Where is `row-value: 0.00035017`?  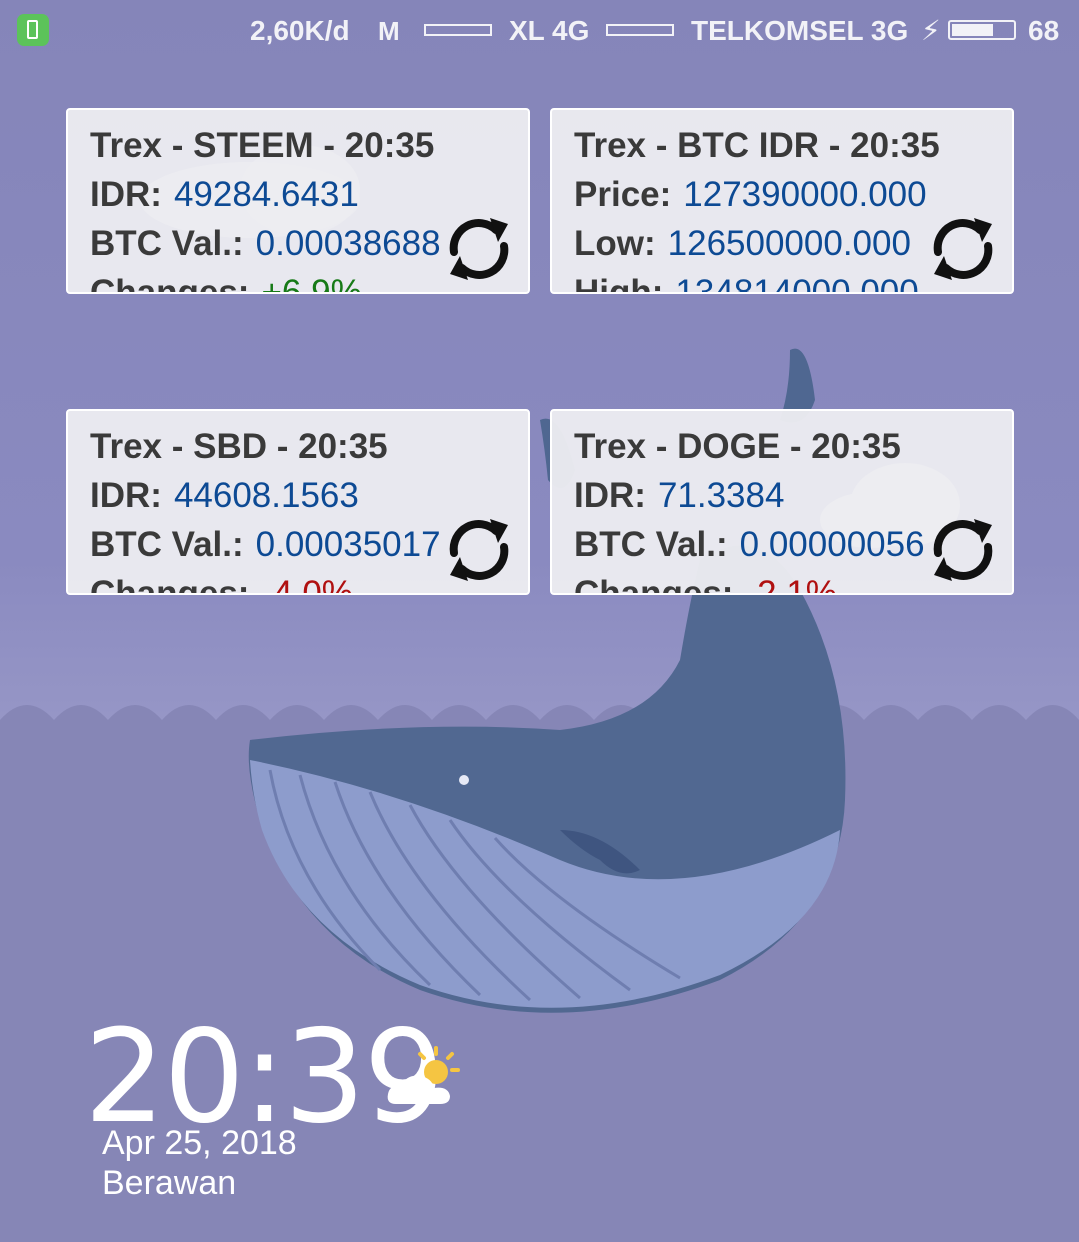 row-value: 0.00035017 is located at coordinates (348, 544).